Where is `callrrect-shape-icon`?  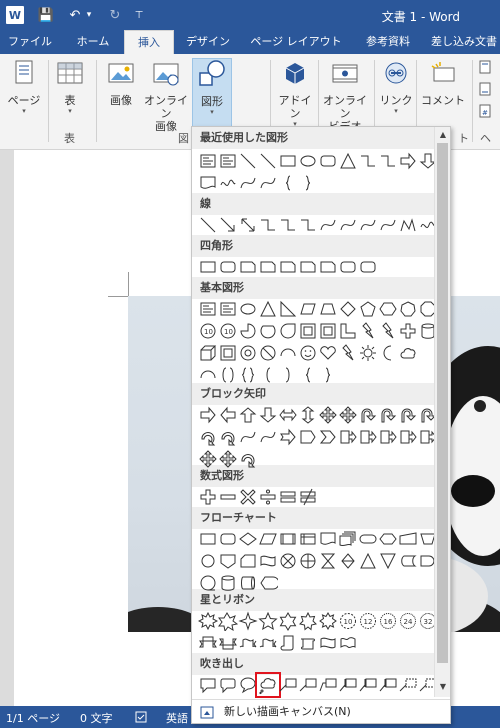
callrrect-shape-icon is located at coordinates (228, 685).